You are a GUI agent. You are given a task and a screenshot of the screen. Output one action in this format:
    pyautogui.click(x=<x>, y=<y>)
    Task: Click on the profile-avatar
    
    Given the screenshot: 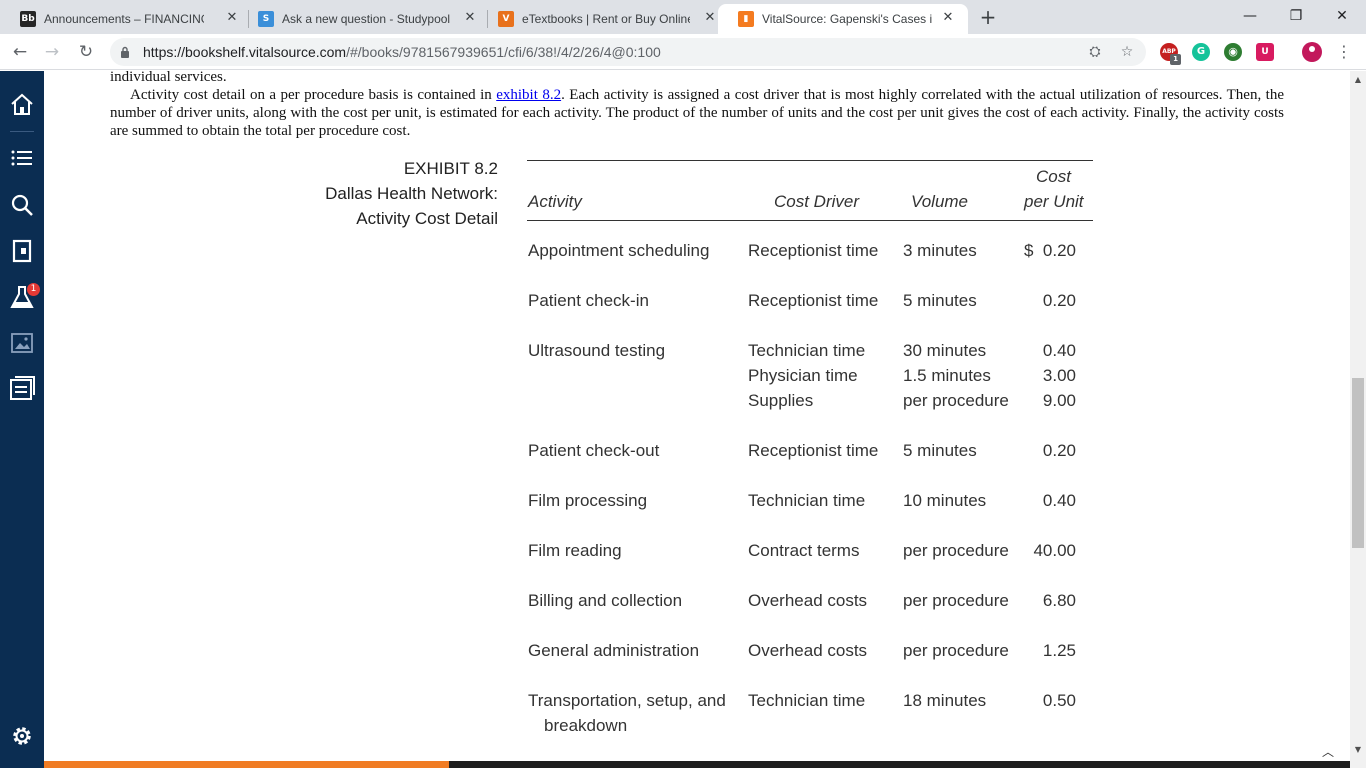 What is the action you would take?
    pyautogui.click(x=1312, y=52)
    